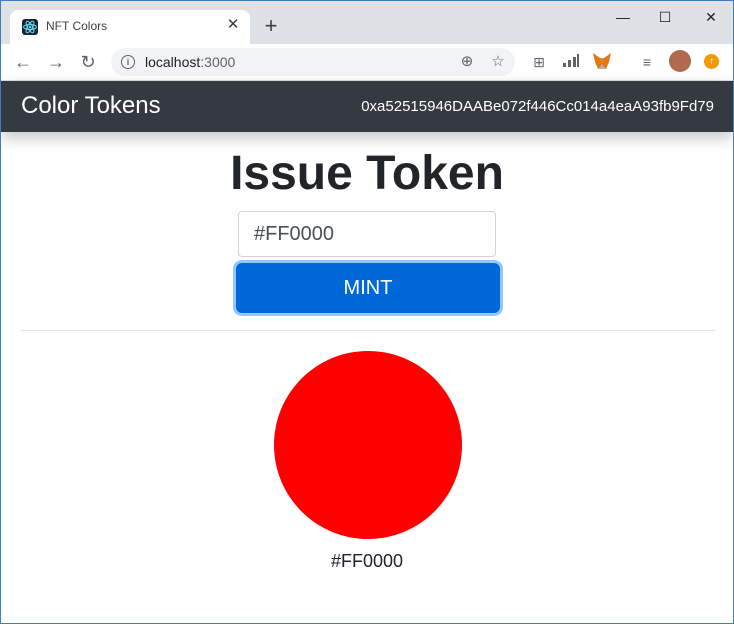 The image size is (734, 624). What do you see at coordinates (367, 561) in the screenshot?
I see `token-label: #FF0000` at bounding box center [367, 561].